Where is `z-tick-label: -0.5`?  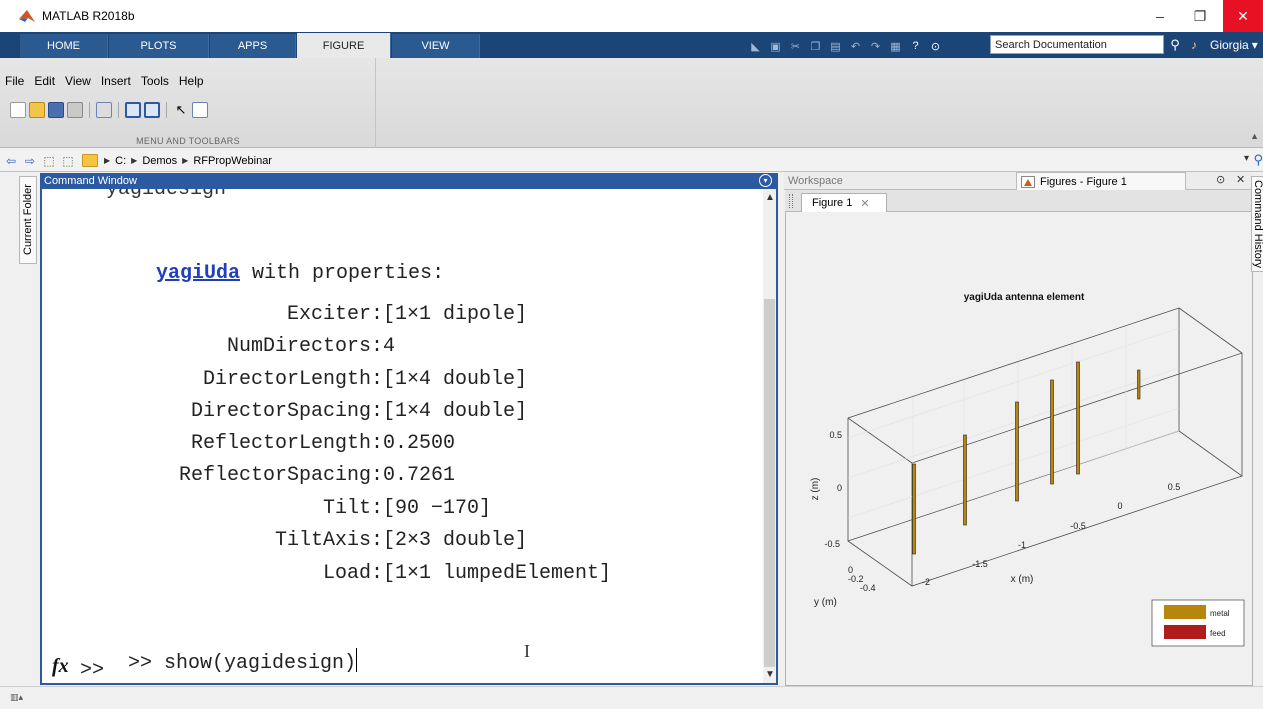 z-tick-label: -0.5 is located at coordinates (832, 544).